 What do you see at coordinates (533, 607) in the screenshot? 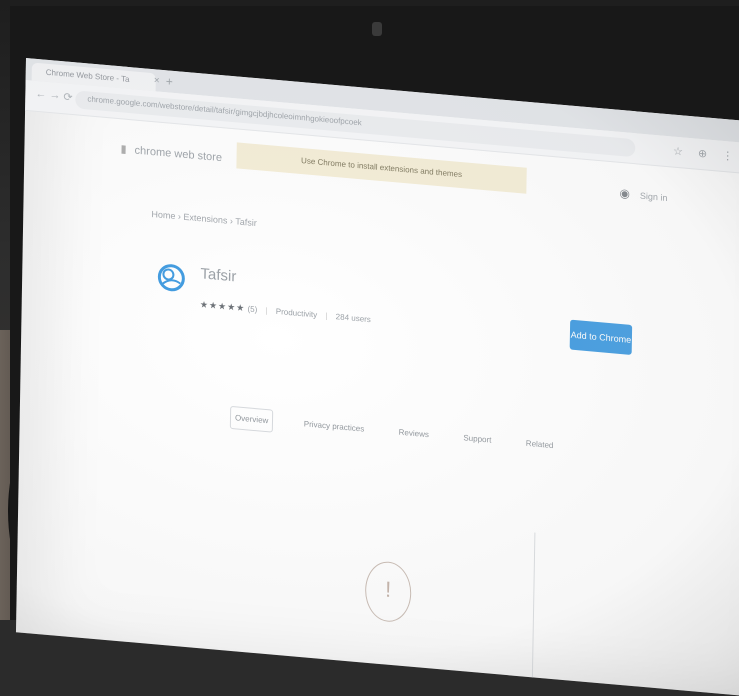
I see `content-divider` at bounding box center [533, 607].